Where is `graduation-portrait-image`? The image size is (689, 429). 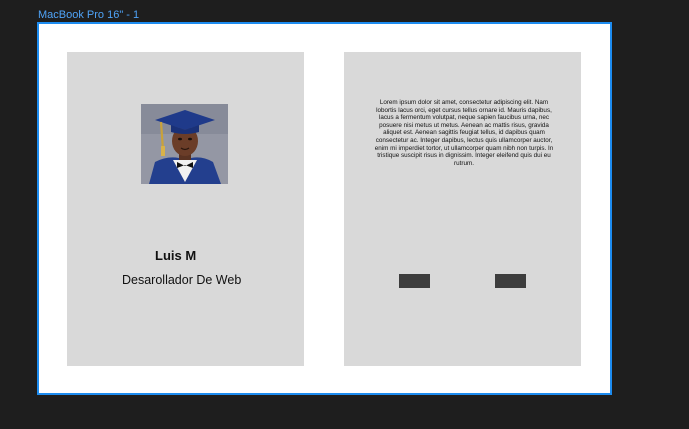 graduation-portrait-image is located at coordinates (184, 144).